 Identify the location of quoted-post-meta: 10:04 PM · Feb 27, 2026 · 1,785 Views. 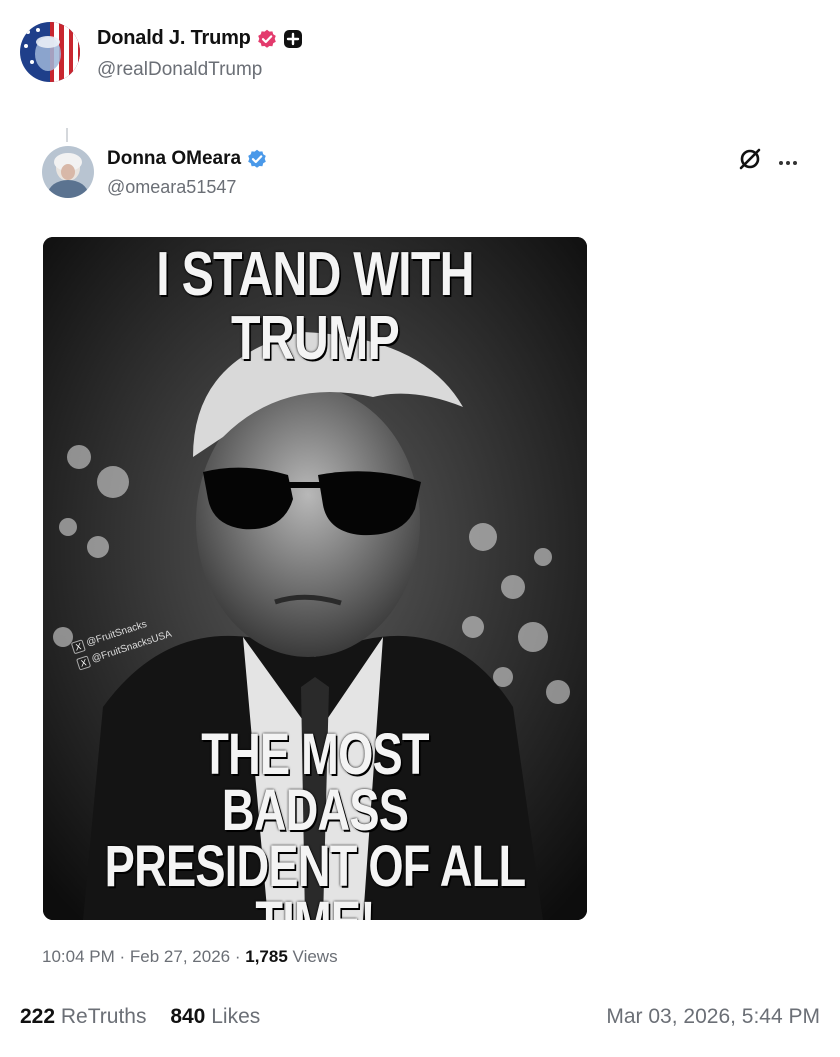
(190, 957).